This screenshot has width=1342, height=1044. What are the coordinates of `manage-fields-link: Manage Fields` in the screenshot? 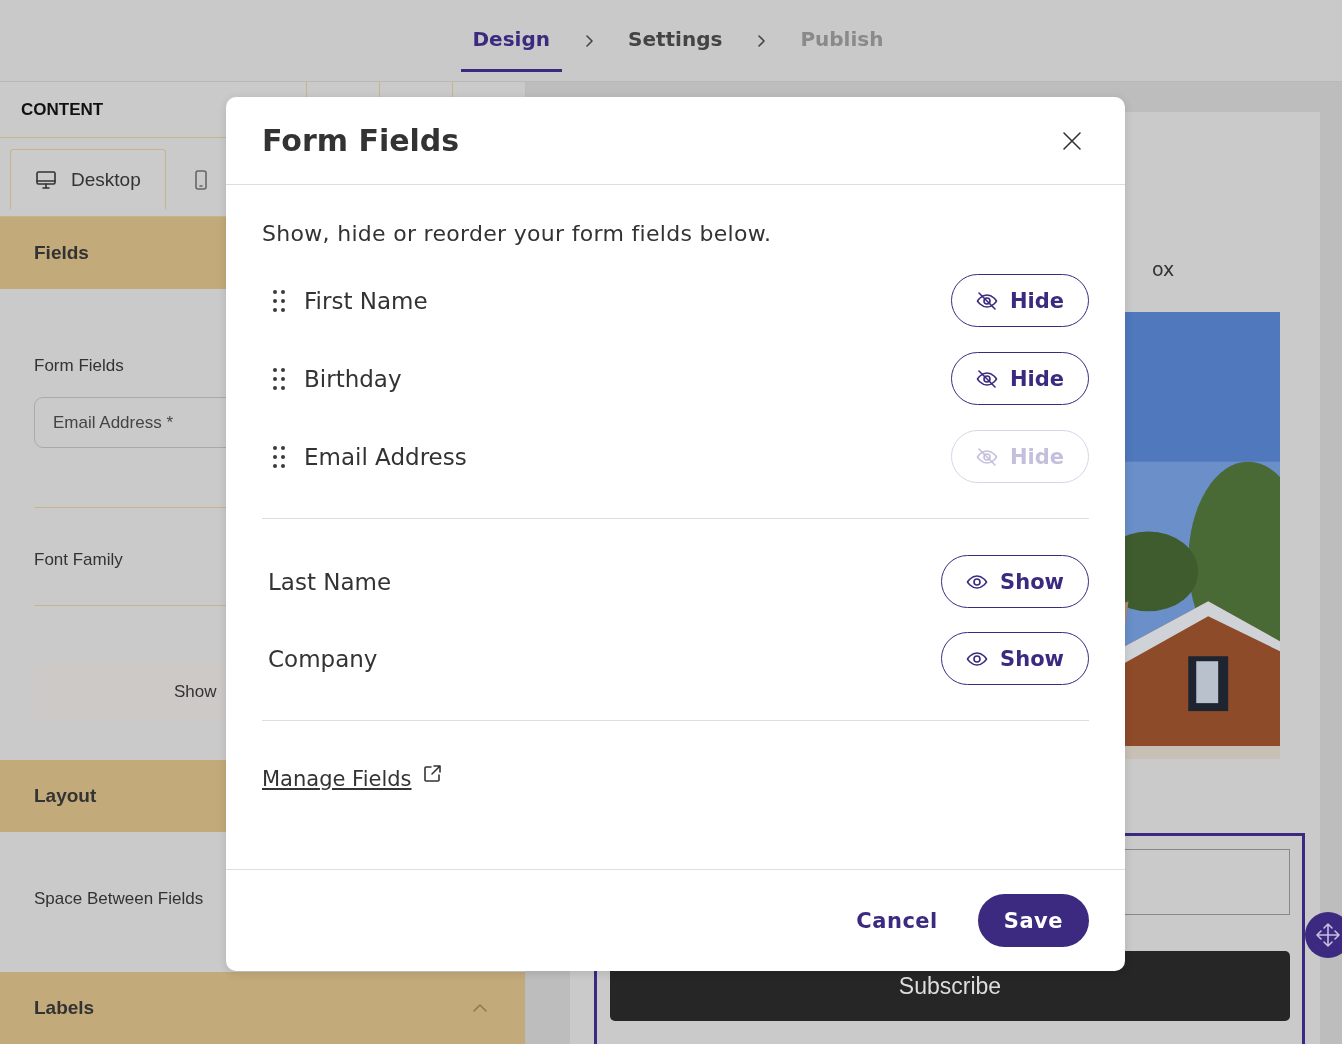 It's located at (352, 779).